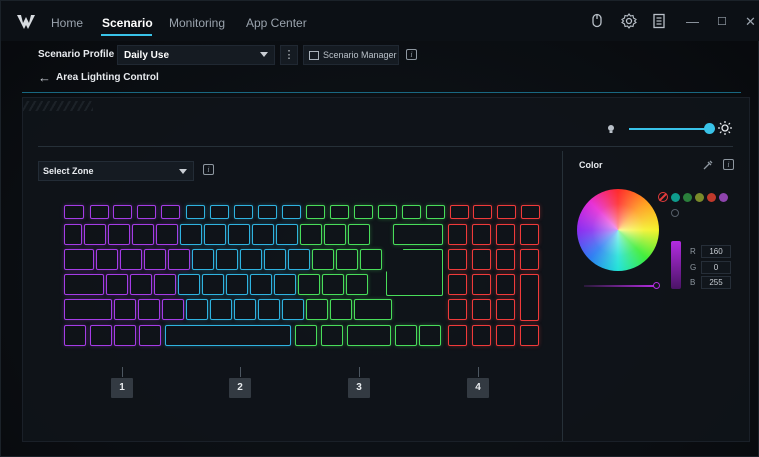 The width and height of the screenshot is (759, 457). Describe the element at coordinates (67, 23) in the screenshot. I see `tab-home: Home` at that location.